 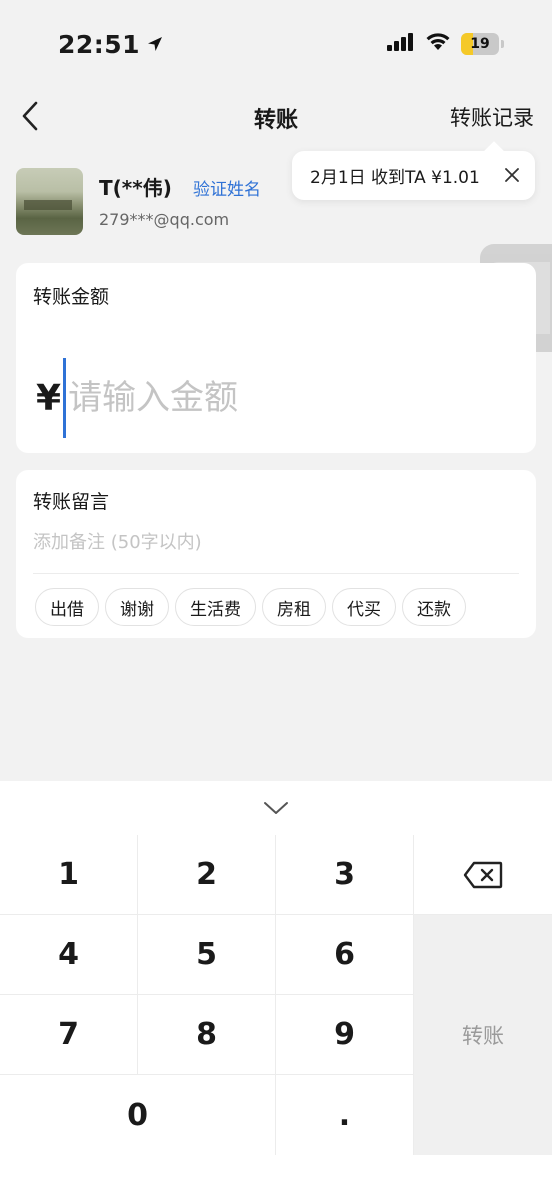 I want to click on chip-thanks: 谢谢, so click(x=137, y=607).